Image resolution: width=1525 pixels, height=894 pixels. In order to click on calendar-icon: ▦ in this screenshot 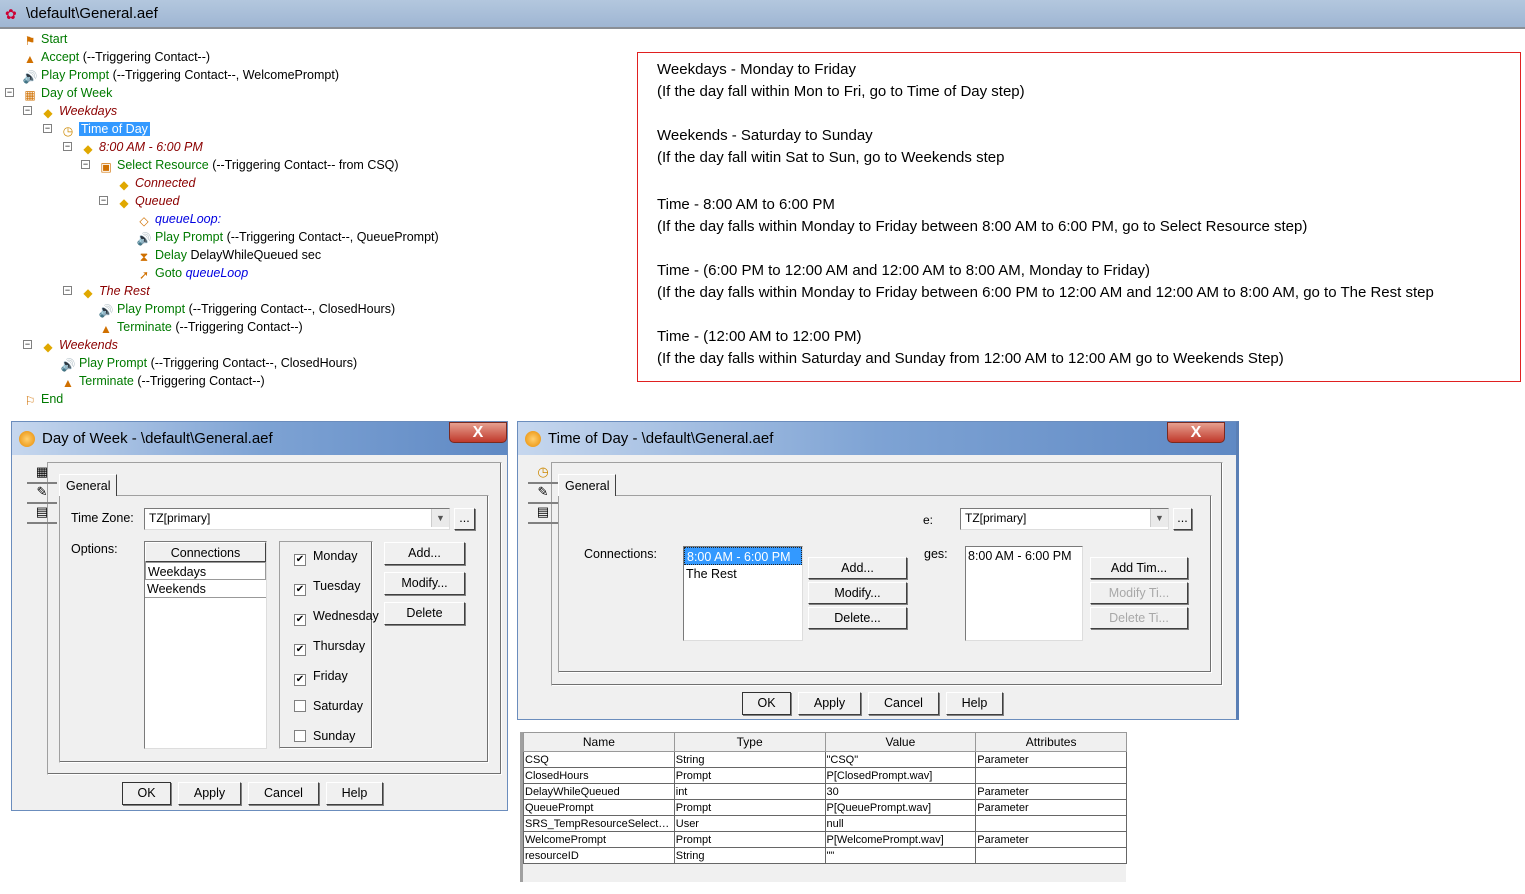, I will do `click(42, 474)`.